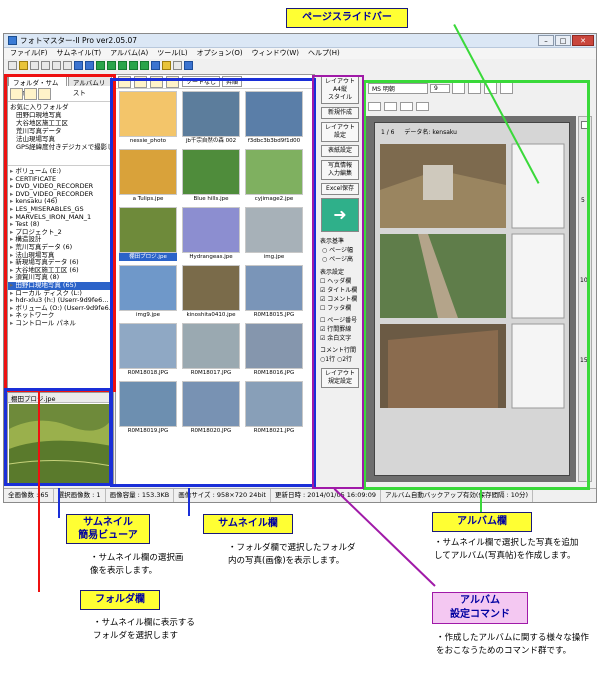  Describe the element at coordinates (129, 53) in the screenshot. I see `menu-album: アルバム(A)` at that location.